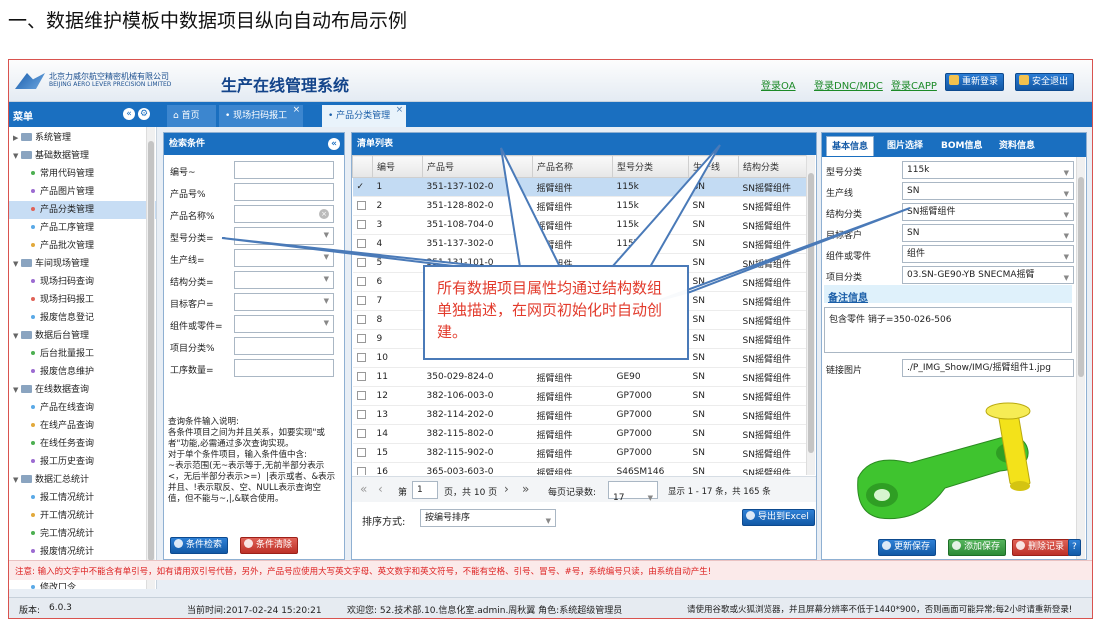 The height and width of the screenshot is (626, 1098). Describe the element at coordinates (988, 212) in the screenshot. I see `detail-field-select: SN摇臂组件 ▼` at that location.